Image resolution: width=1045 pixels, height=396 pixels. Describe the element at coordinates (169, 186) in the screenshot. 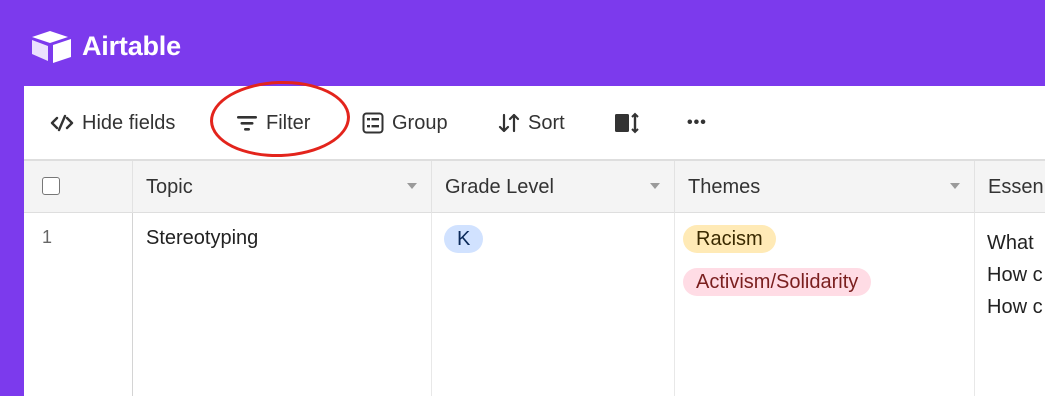

I see `column-header-label: Topic` at that location.